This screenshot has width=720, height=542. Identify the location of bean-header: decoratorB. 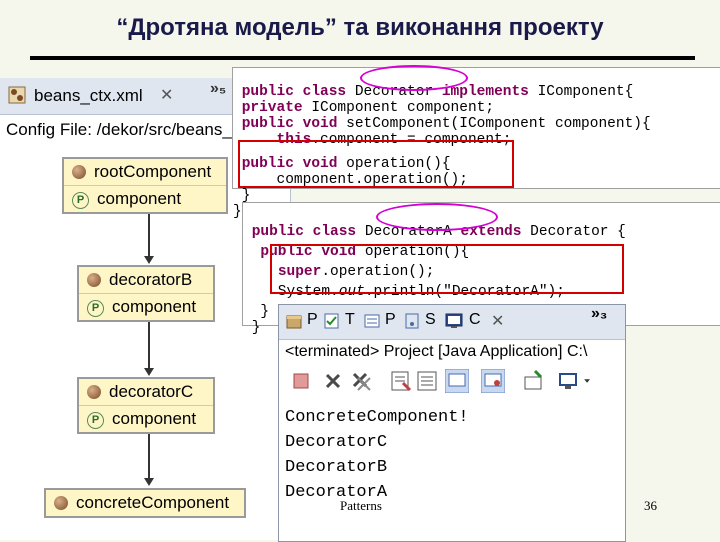
(146, 280).